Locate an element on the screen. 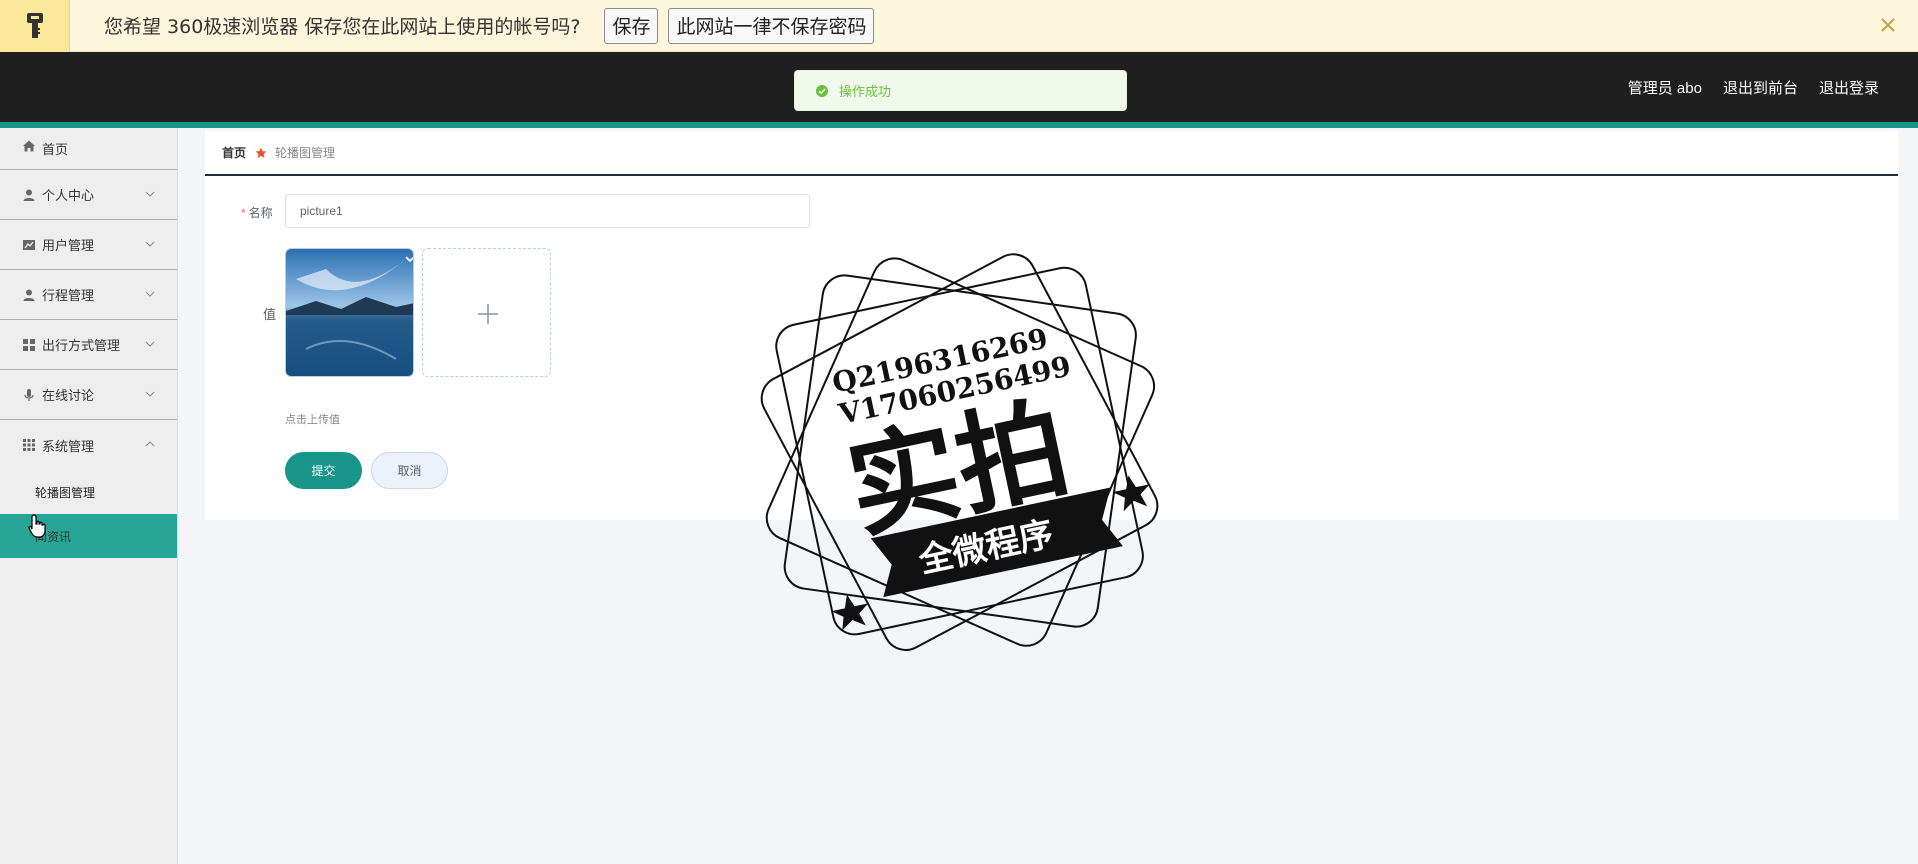  back-to-frontend-link: 退出到前台 is located at coordinates (1760, 87).